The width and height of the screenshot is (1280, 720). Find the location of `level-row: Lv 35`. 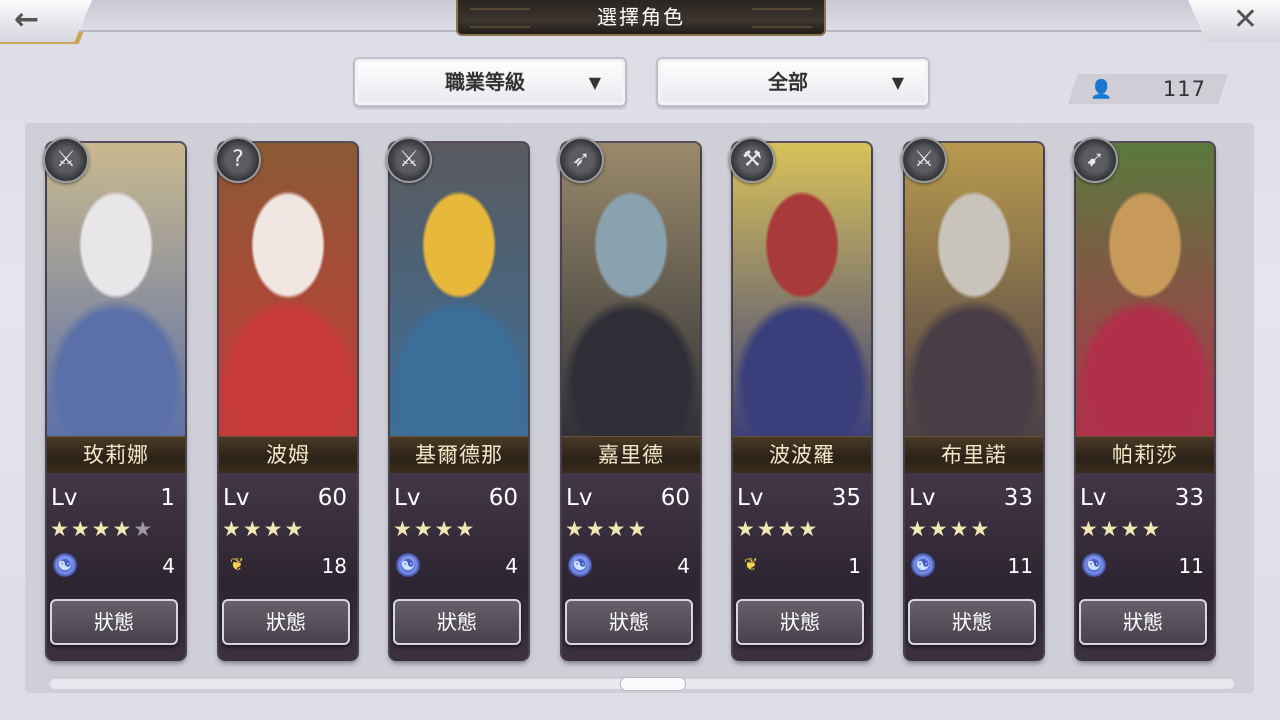

level-row: Lv 35 is located at coordinates (802, 498).